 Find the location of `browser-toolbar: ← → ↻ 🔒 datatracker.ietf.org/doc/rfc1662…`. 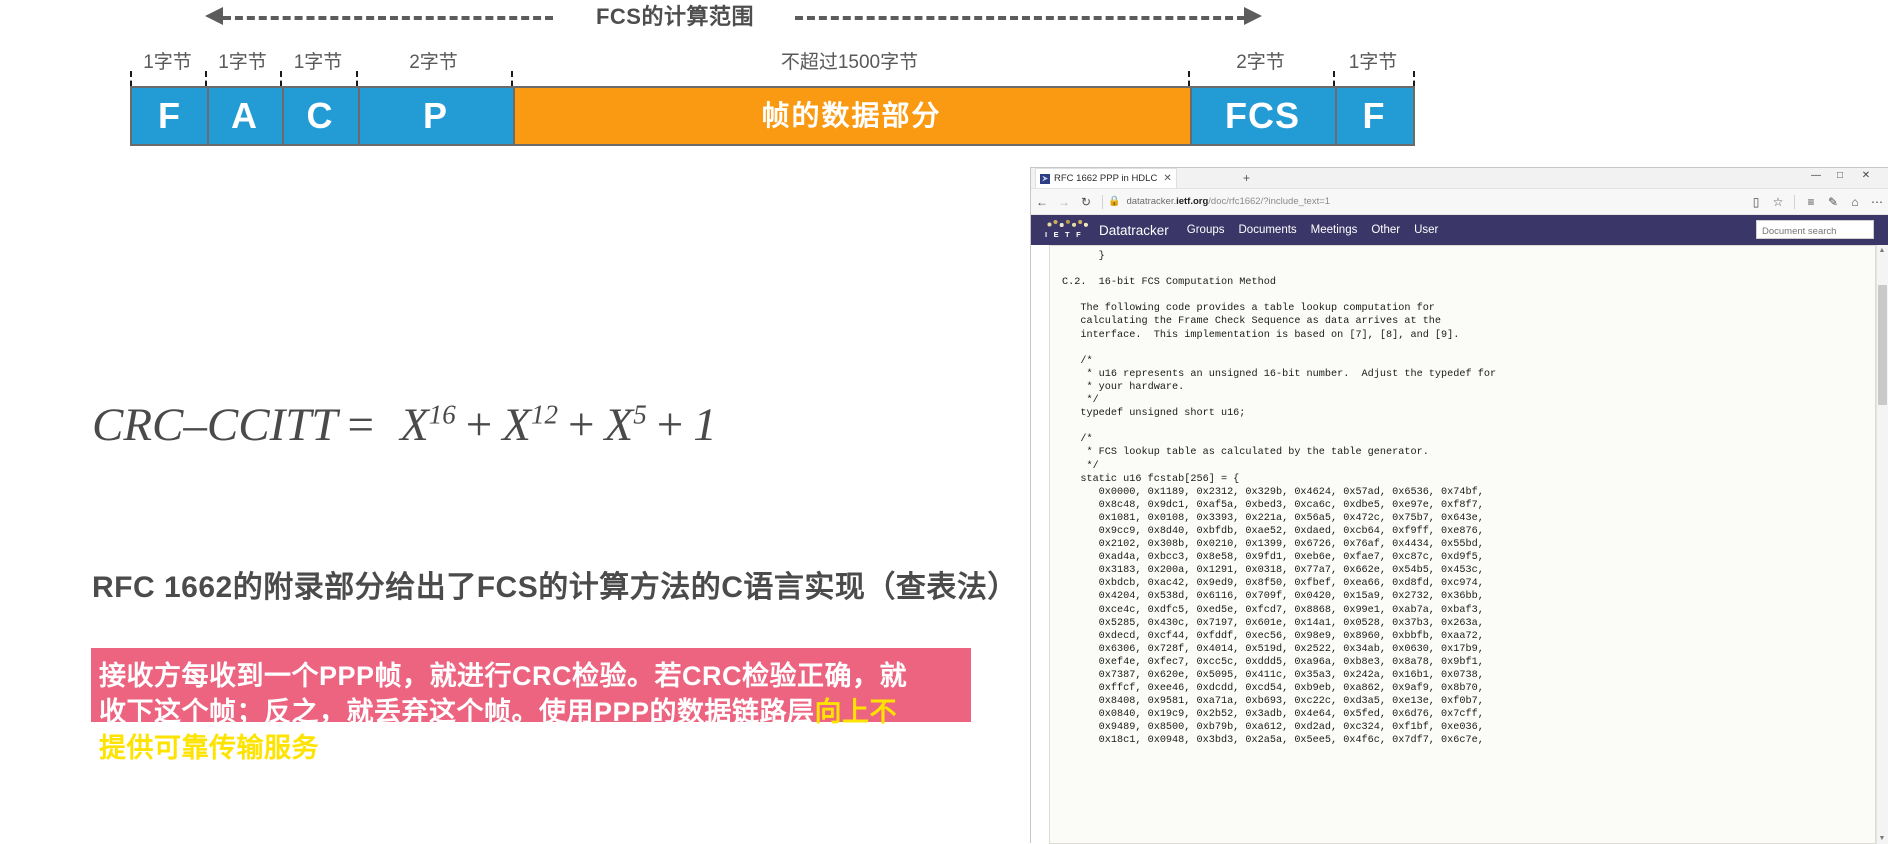

browser-toolbar: ← → ↻ 🔒 datatracker.ietf.org/doc/rfc1662… is located at coordinates (1459, 202).